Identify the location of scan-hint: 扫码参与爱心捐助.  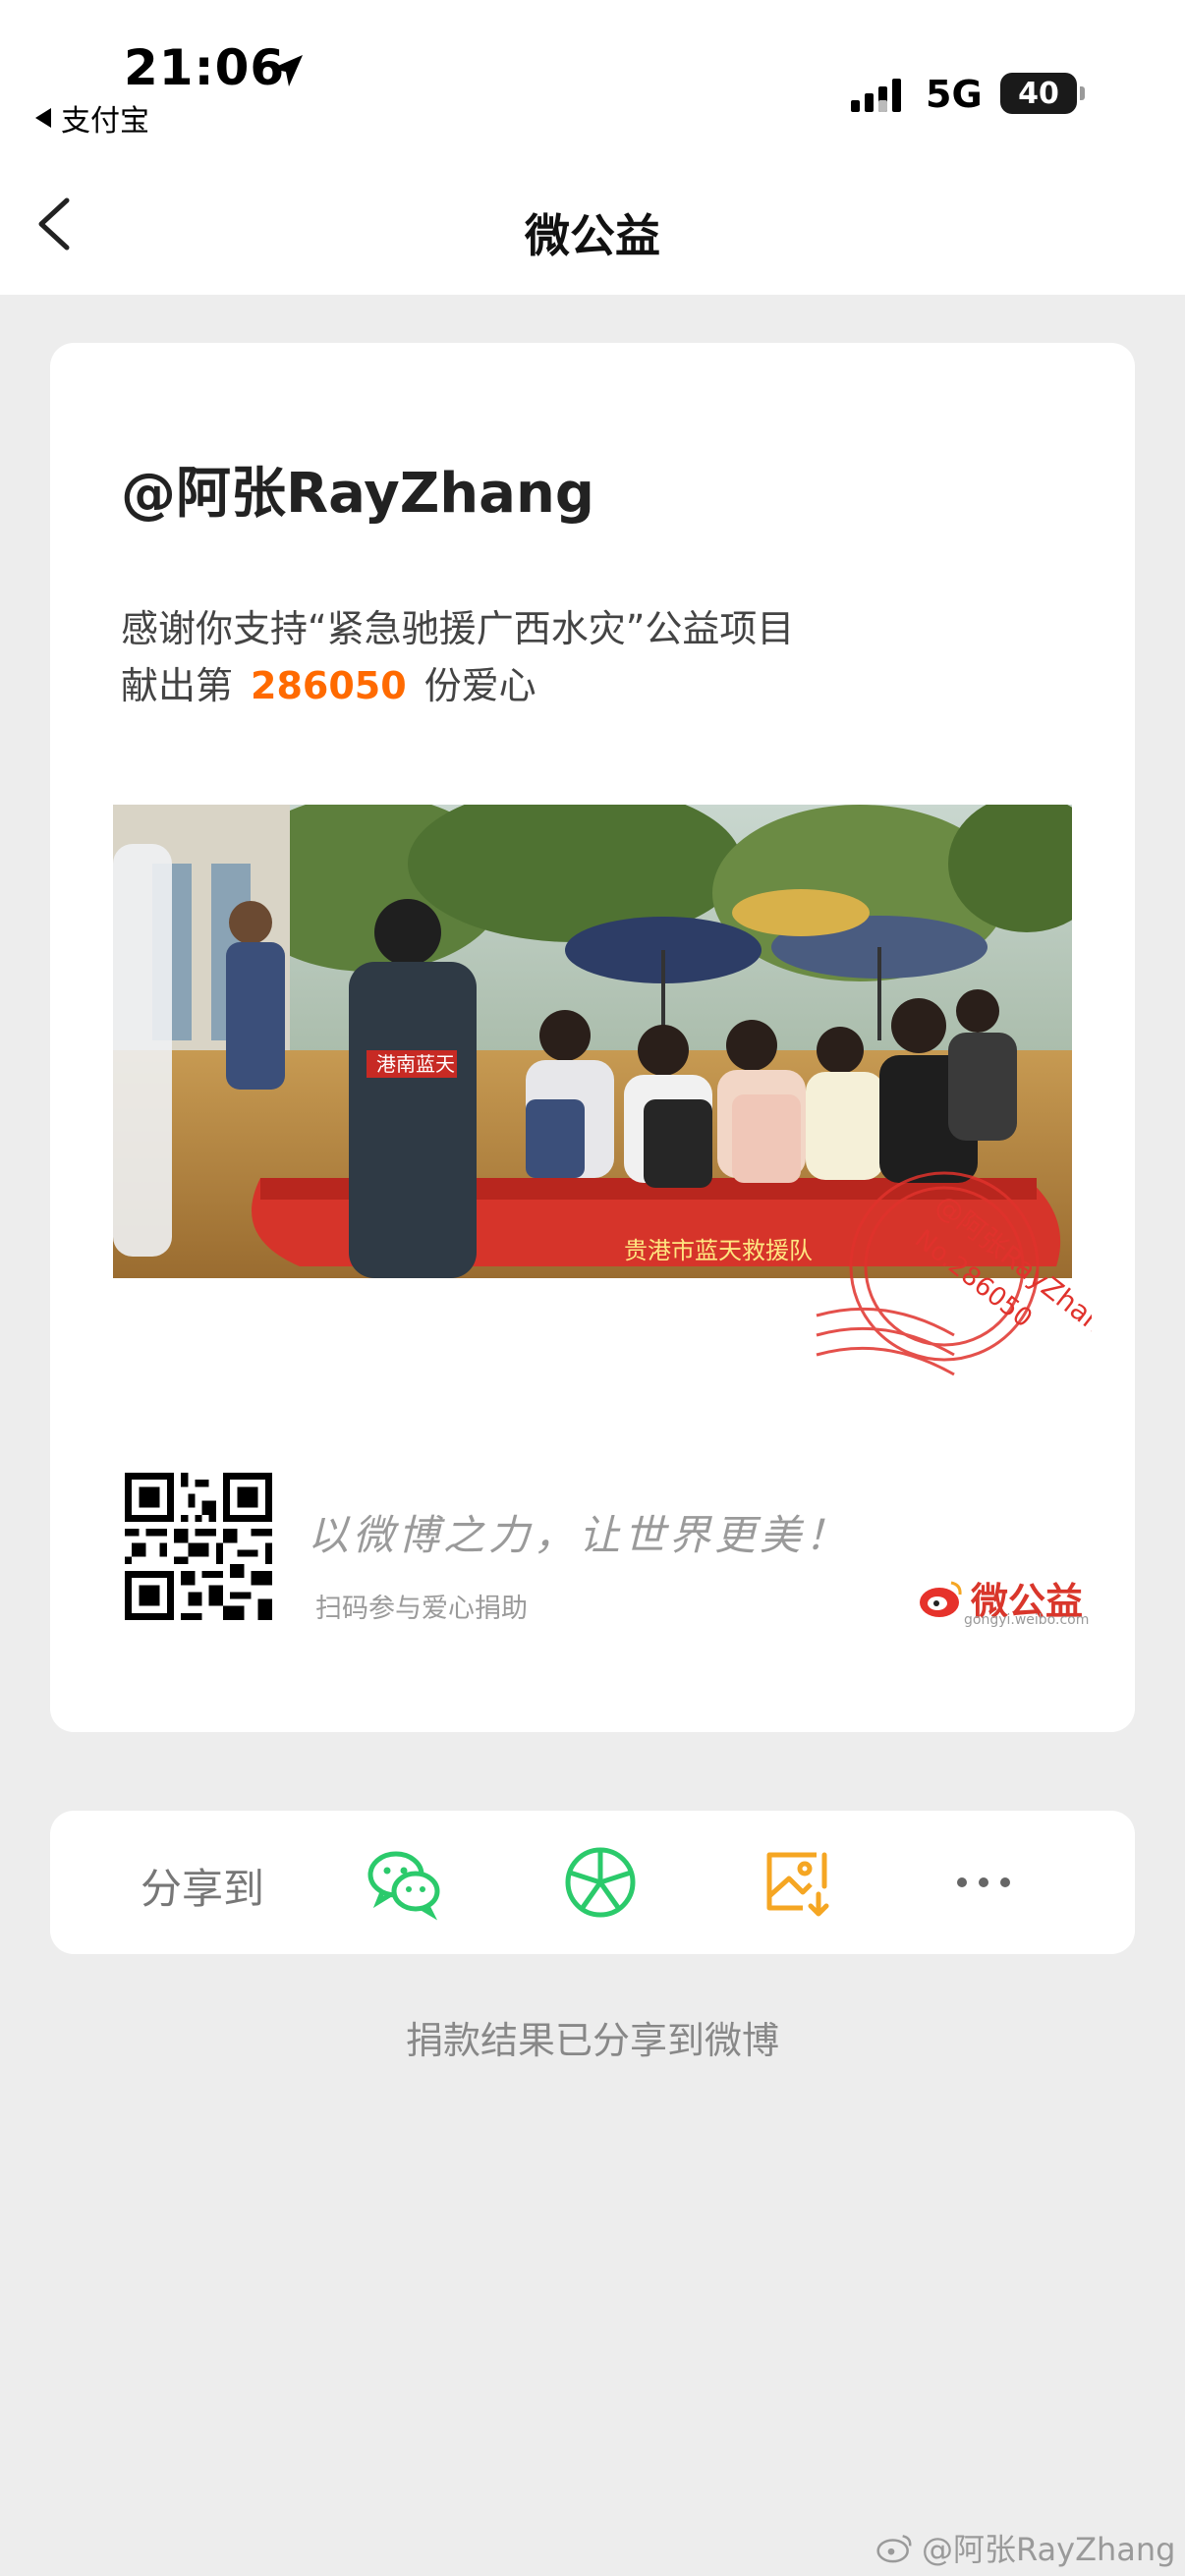
(422, 1609).